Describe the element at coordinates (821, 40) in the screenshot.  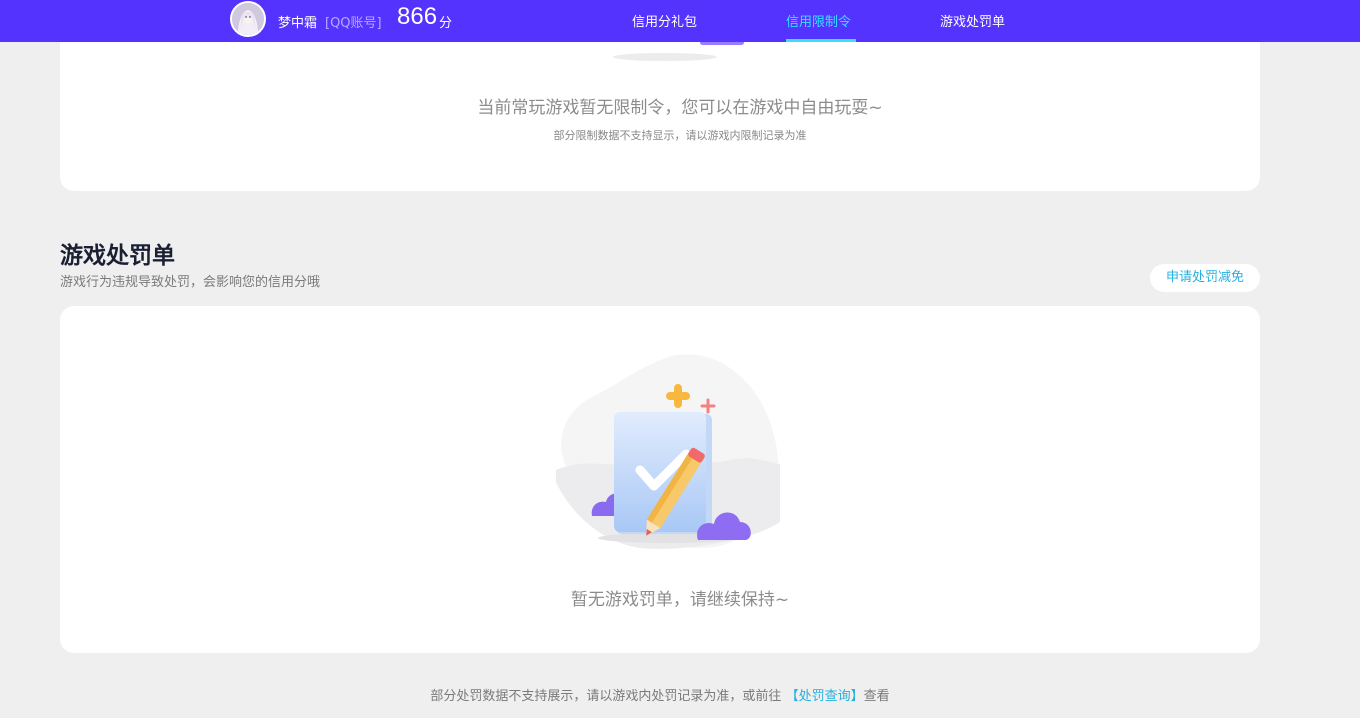
I see `active-tab-indicator` at that location.